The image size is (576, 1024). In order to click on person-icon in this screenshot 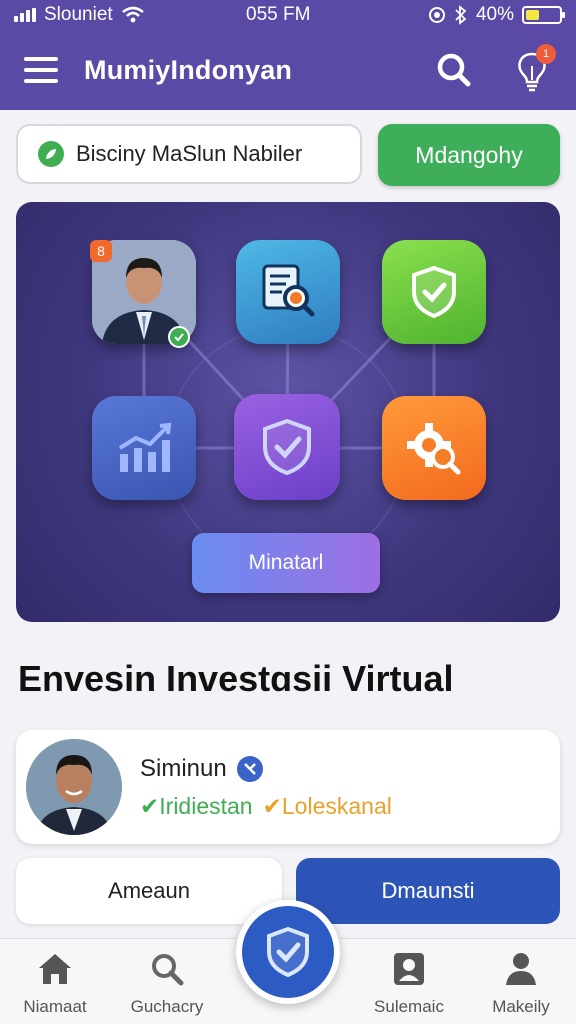, I will do `click(521, 969)`.